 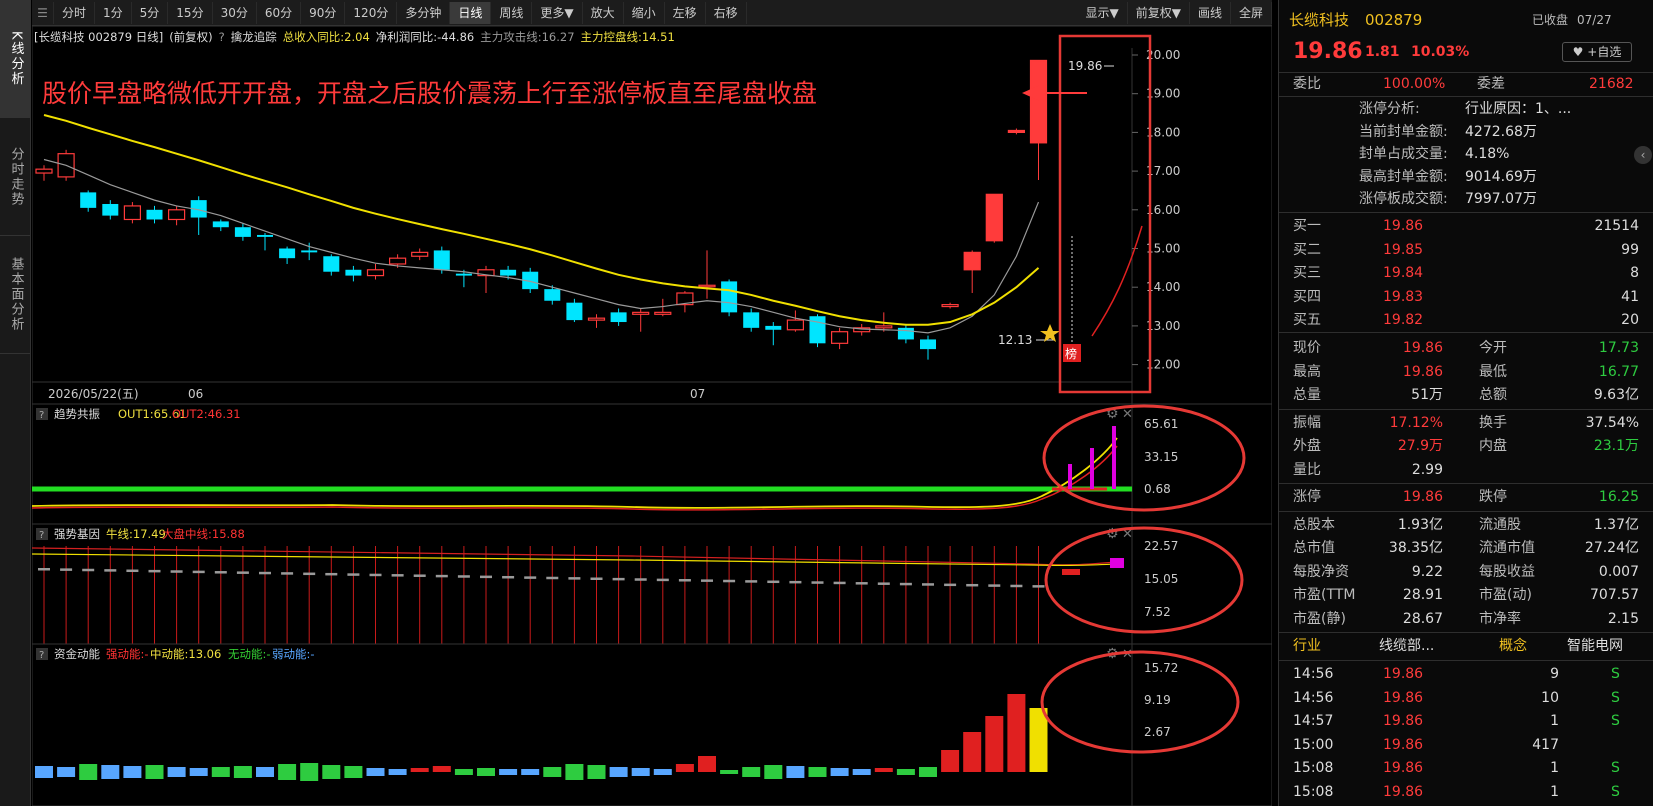 What do you see at coordinates (190, 12) in the screenshot?
I see `period-button: 15分` at bounding box center [190, 12].